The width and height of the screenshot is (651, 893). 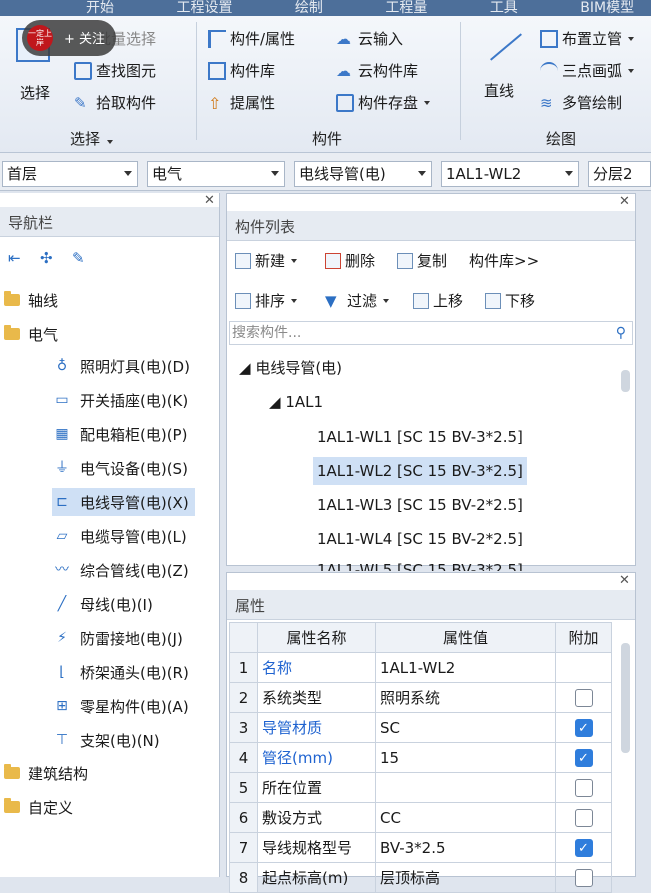 What do you see at coordinates (465, 697) in the screenshot?
I see `property-value: 照明系统` at bounding box center [465, 697].